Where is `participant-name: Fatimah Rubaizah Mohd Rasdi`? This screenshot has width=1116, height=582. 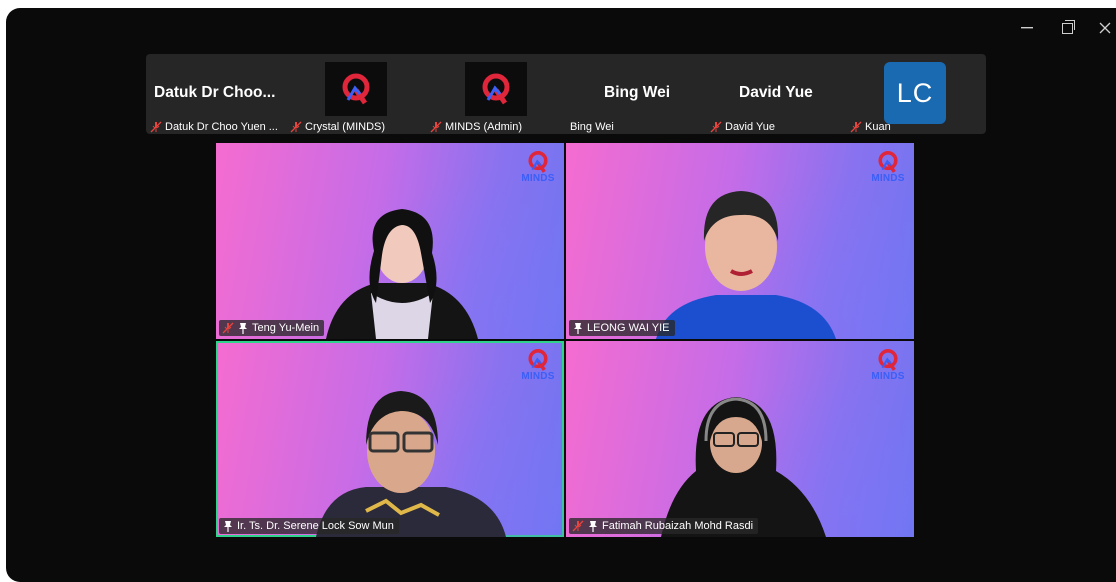
participant-name: Fatimah Rubaizah Mohd Rasdi is located at coordinates (678, 526).